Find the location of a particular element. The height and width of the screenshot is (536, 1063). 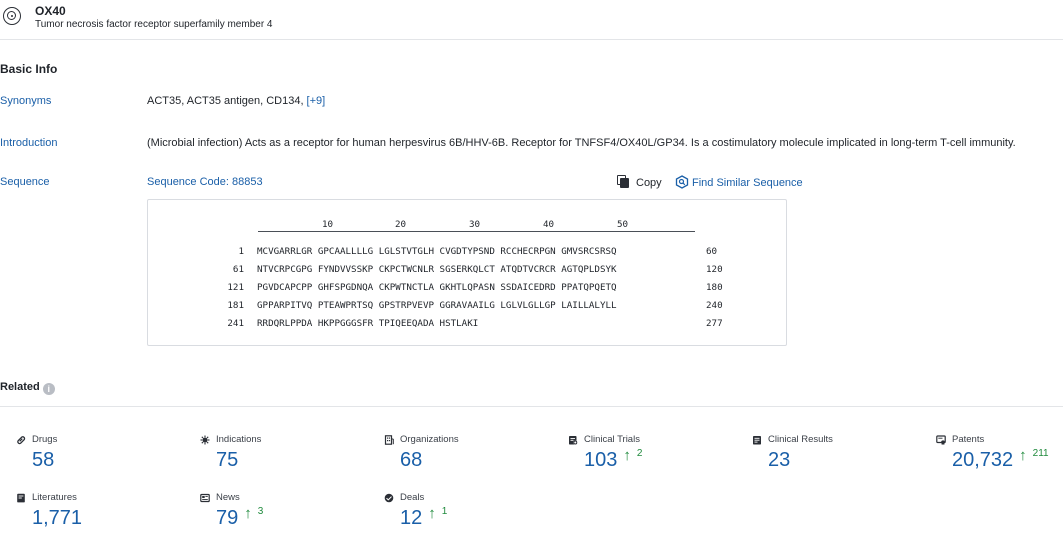

stat-value: 79 is located at coordinates (227, 518).